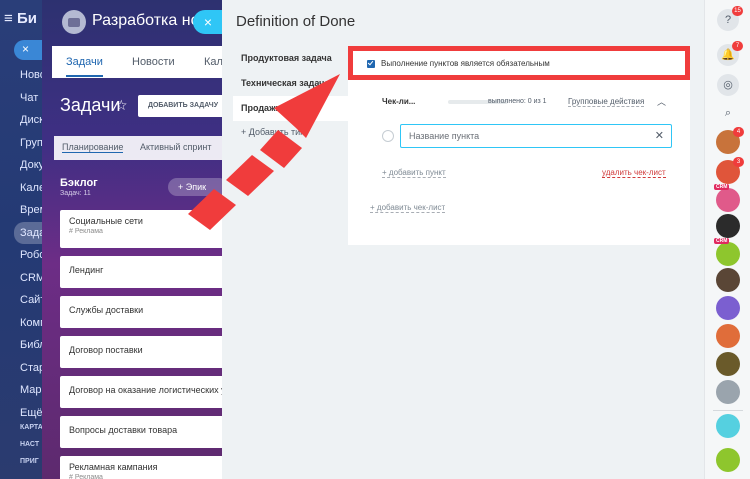  I want to click on brand: ≡ Би, so click(20, 18).